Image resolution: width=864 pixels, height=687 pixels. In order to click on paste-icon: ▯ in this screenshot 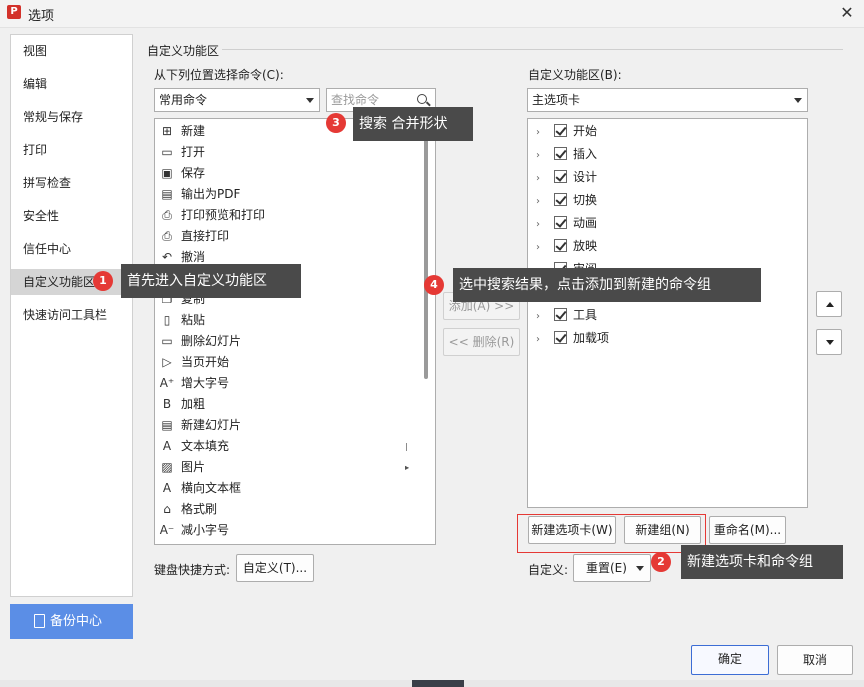, I will do `click(167, 320)`.